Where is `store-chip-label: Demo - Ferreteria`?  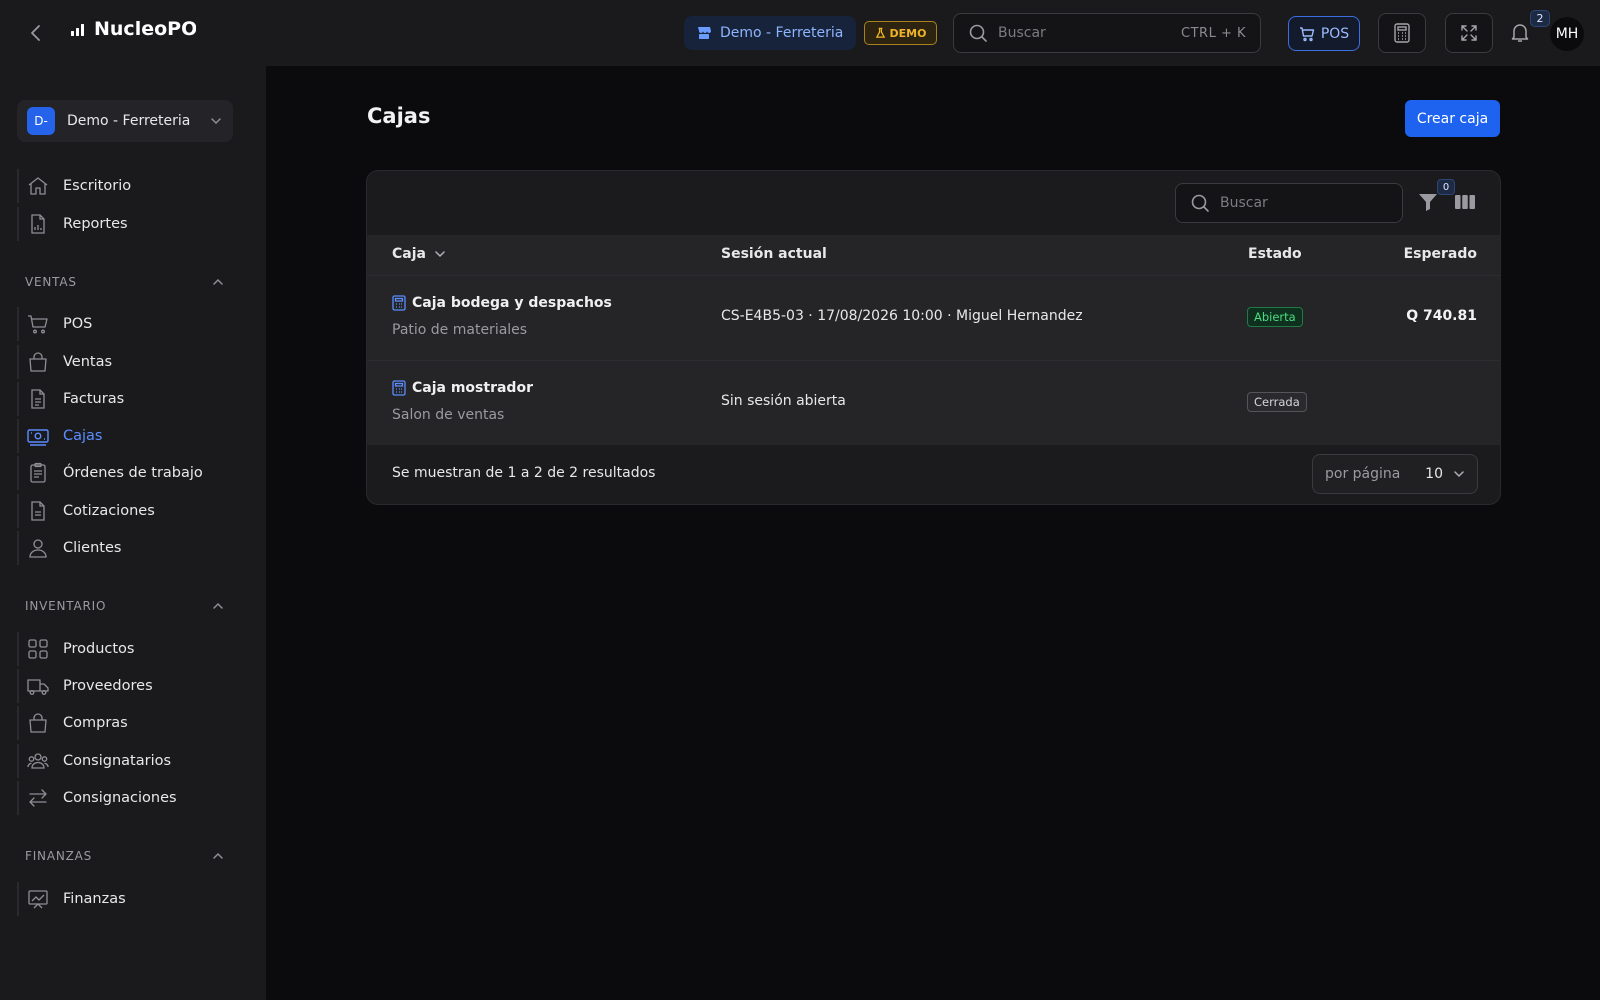 store-chip-label: Demo - Ferreteria is located at coordinates (782, 33).